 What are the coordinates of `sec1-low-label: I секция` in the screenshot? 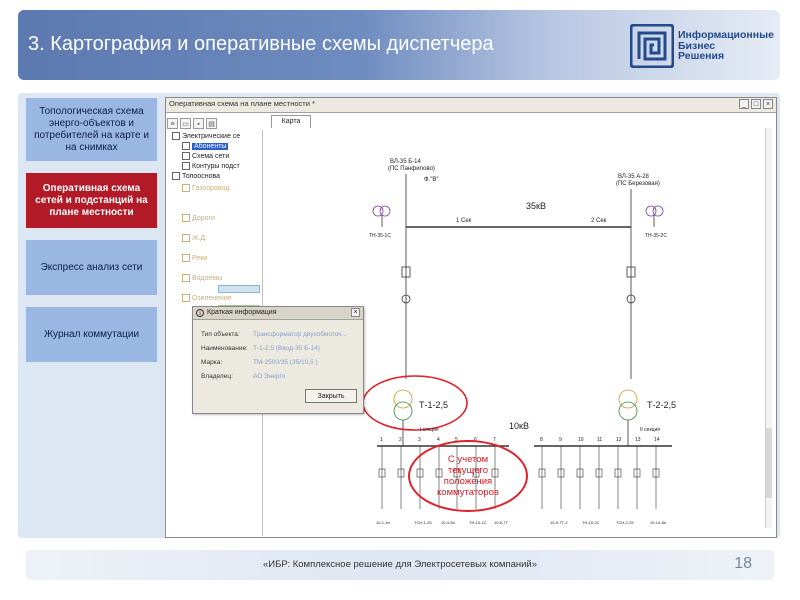 It's located at (429, 430).